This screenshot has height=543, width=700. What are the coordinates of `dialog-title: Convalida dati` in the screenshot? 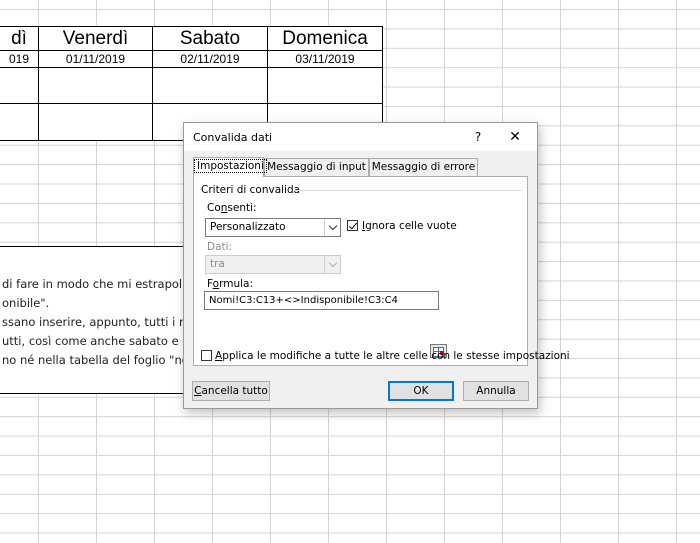 It's located at (233, 137).